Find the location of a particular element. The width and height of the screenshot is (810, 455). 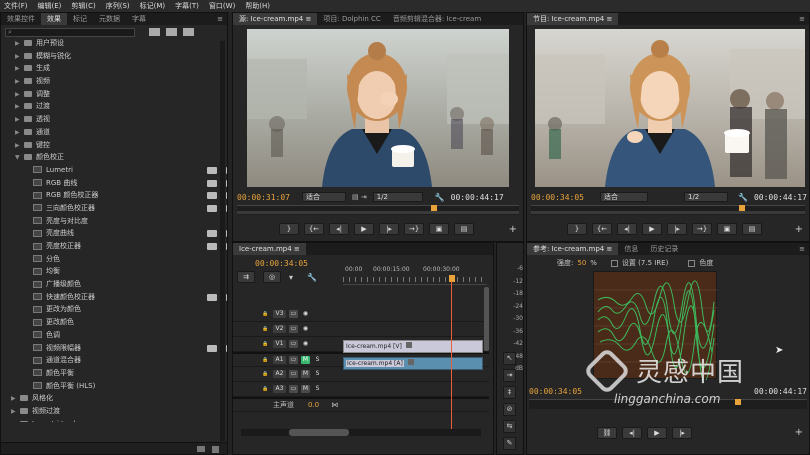

effect-tree-item: 更改颜色 is located at coordinates (119, 322).